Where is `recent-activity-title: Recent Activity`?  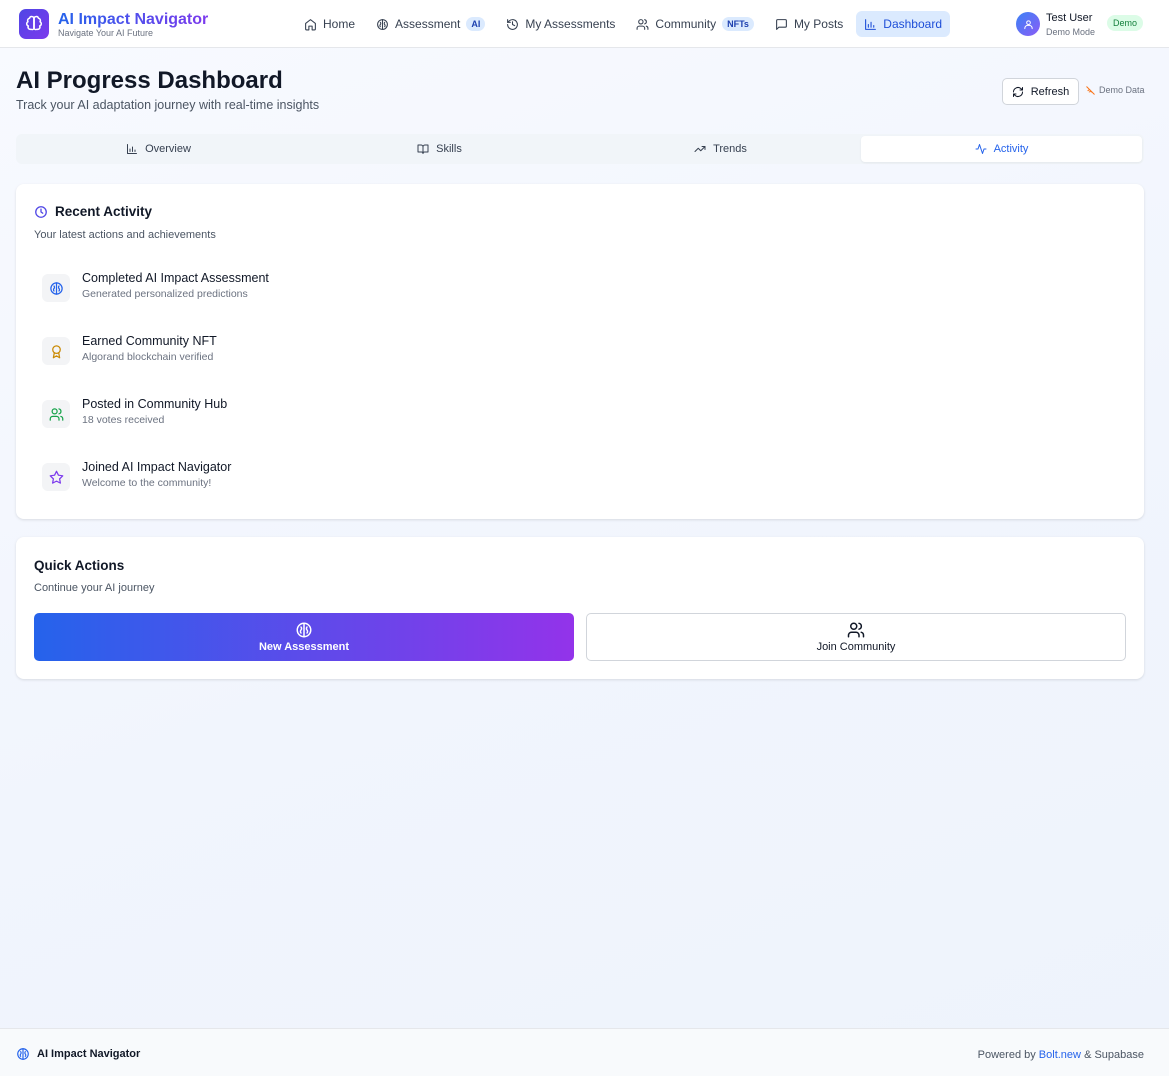
recent-activity-title: Recent Activity is located at coordinates (93, 211).